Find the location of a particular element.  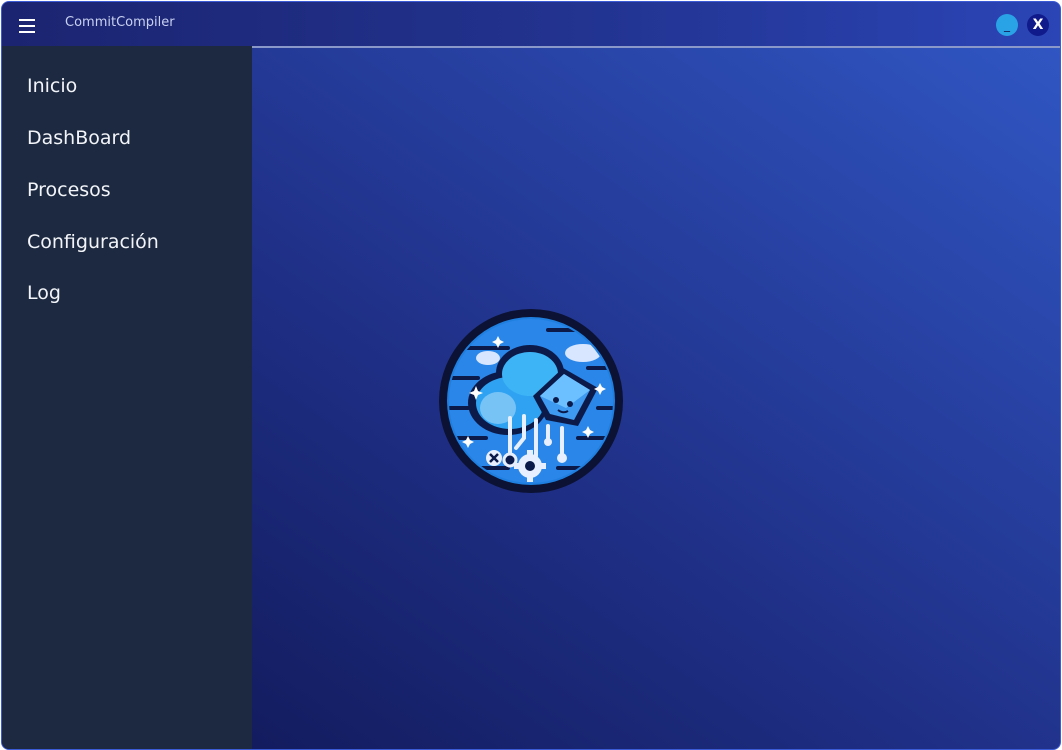

close-label: X is located at coordinates (1038, 25).